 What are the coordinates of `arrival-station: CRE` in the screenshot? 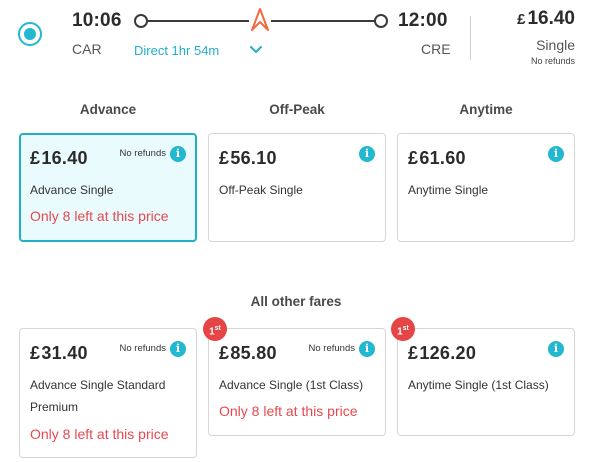 It's located at (436, 49).